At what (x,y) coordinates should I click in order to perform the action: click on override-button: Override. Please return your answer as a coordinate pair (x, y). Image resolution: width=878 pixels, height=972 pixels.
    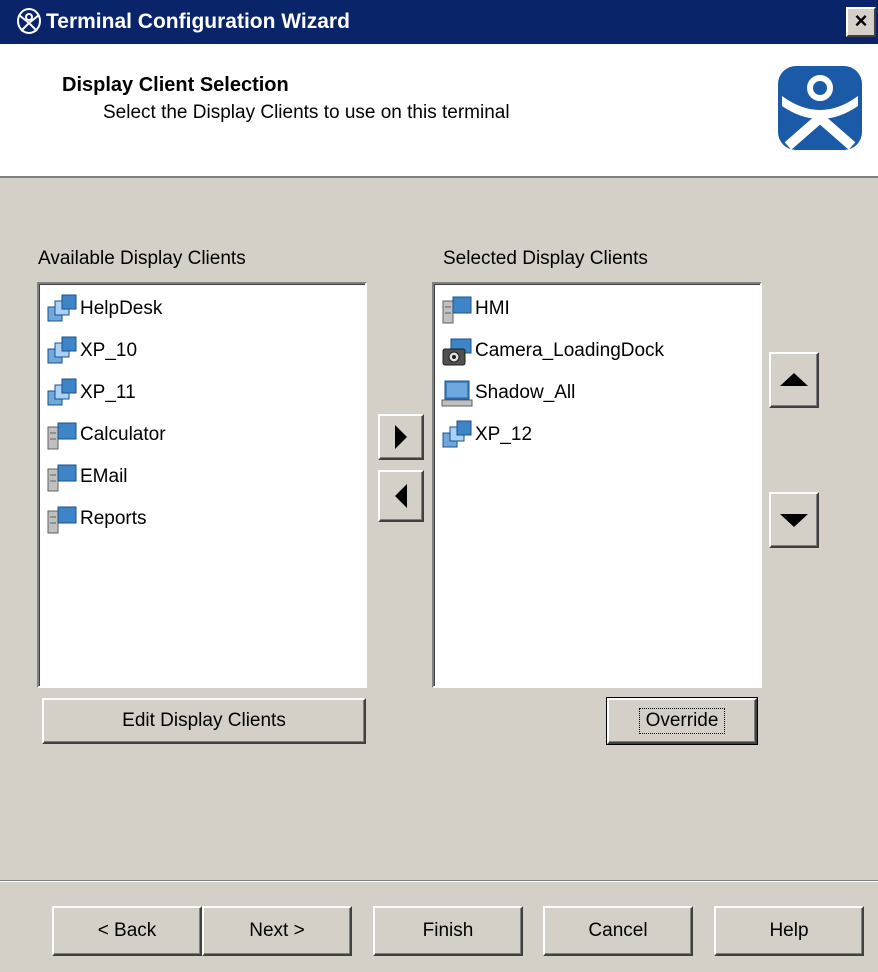
    Looking at the image, I should click on (682, 721).